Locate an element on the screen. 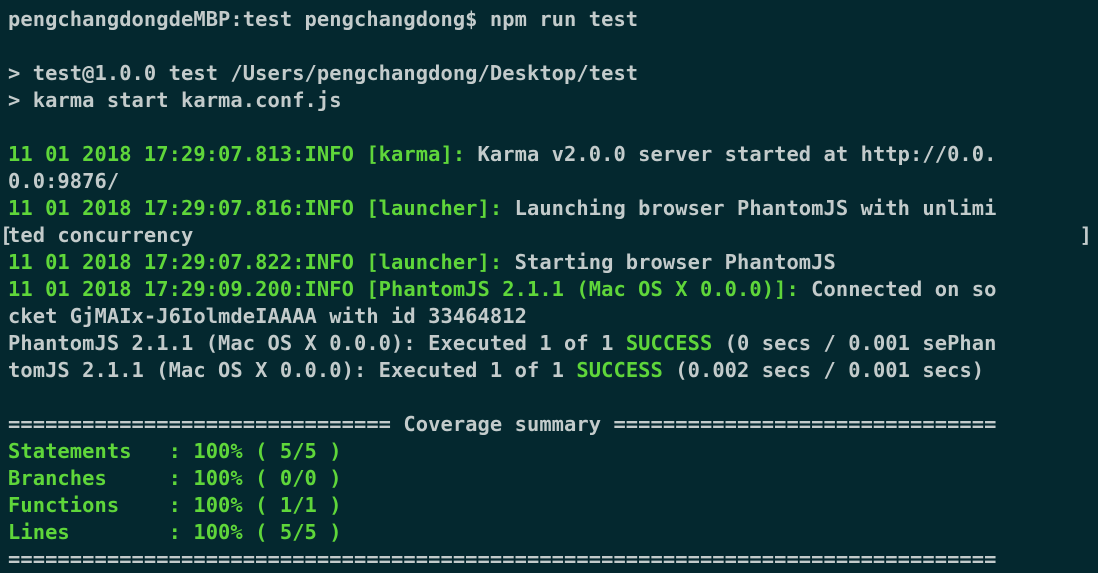  terminal-line: 0.0:9876/ is located at coordinates (553, 181).